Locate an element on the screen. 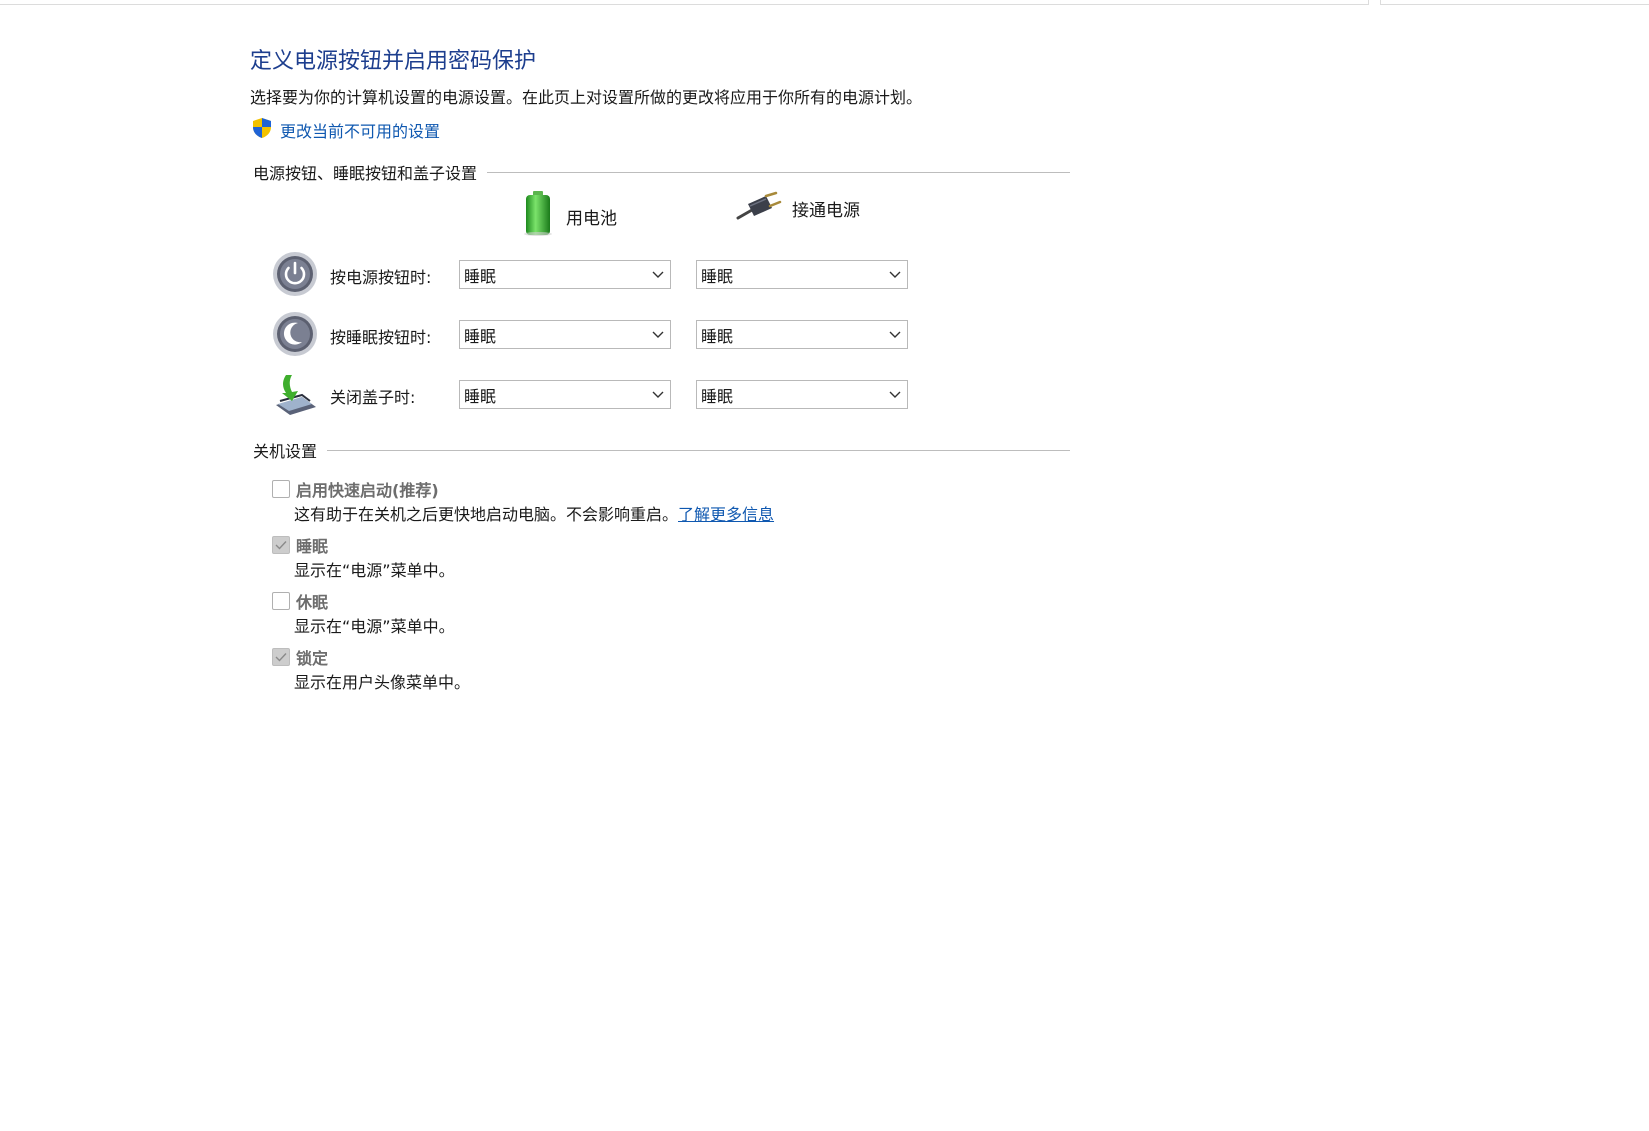 This screenshot has width=1649, height=1131. sleep-option: 睡眠 is located at coordinates (300, 545).